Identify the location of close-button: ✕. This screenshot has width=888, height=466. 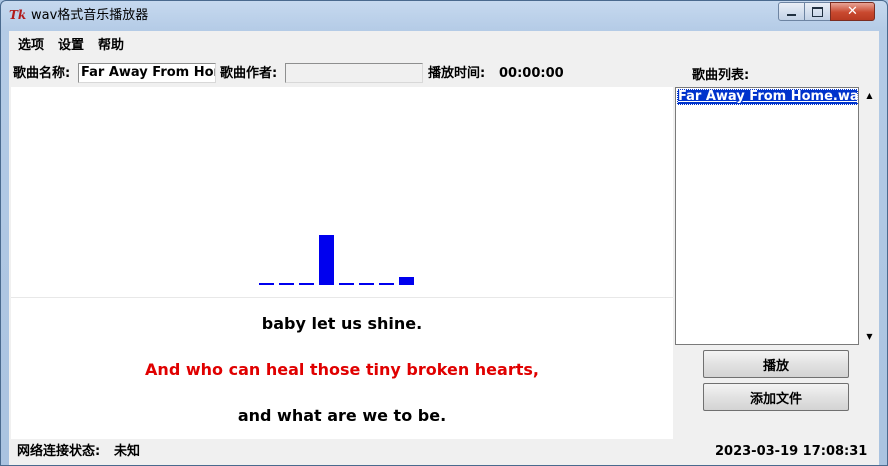
(852, 11).